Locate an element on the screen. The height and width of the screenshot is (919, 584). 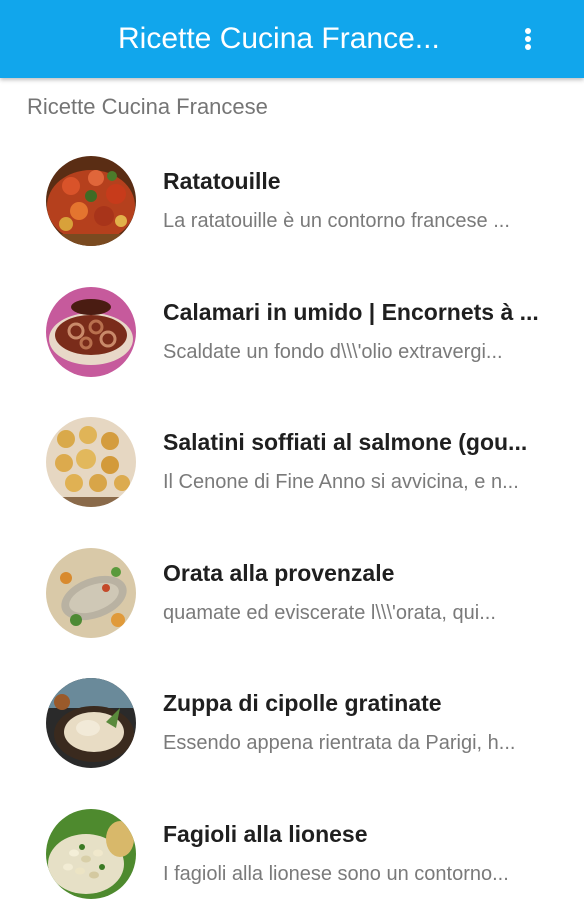
recipe-title: Zuppa di cipolle gratinate is located at coordinates (360, 703).